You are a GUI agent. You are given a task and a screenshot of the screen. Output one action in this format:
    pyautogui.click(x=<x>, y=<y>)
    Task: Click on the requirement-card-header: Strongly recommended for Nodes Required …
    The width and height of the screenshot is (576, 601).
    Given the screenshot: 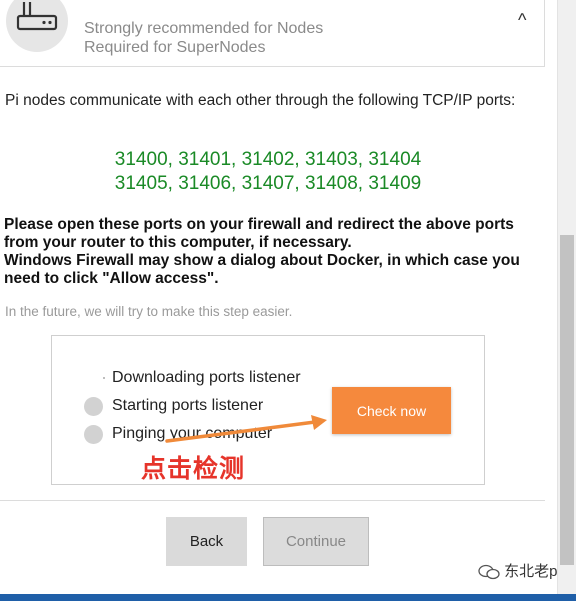 What is the action you would take?
    pyautogui.click(x=272, y=33)
    